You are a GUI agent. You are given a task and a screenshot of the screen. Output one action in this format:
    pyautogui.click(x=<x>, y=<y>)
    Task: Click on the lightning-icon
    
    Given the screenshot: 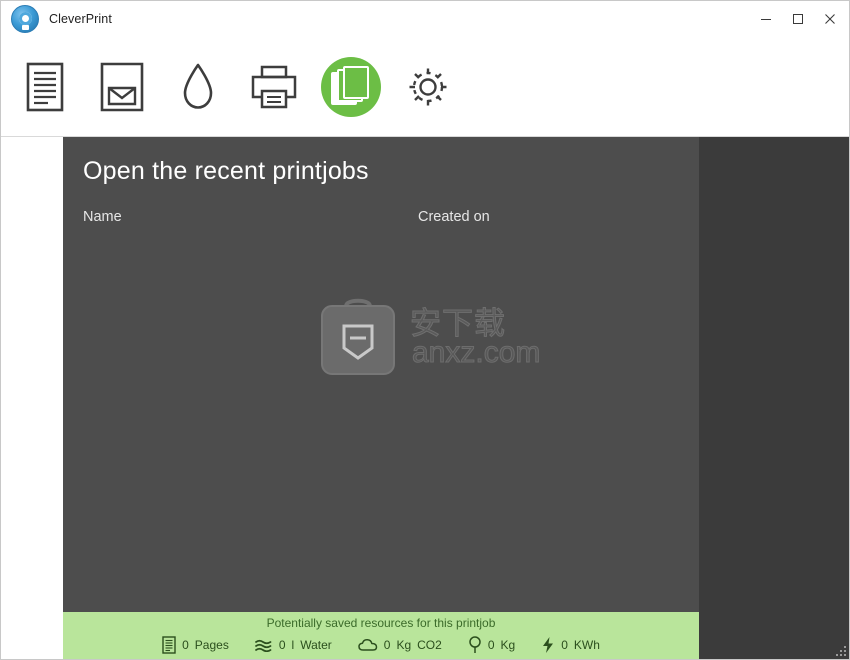 What is the action you would take?
    pyautogui.click(x=548, y=645)
    